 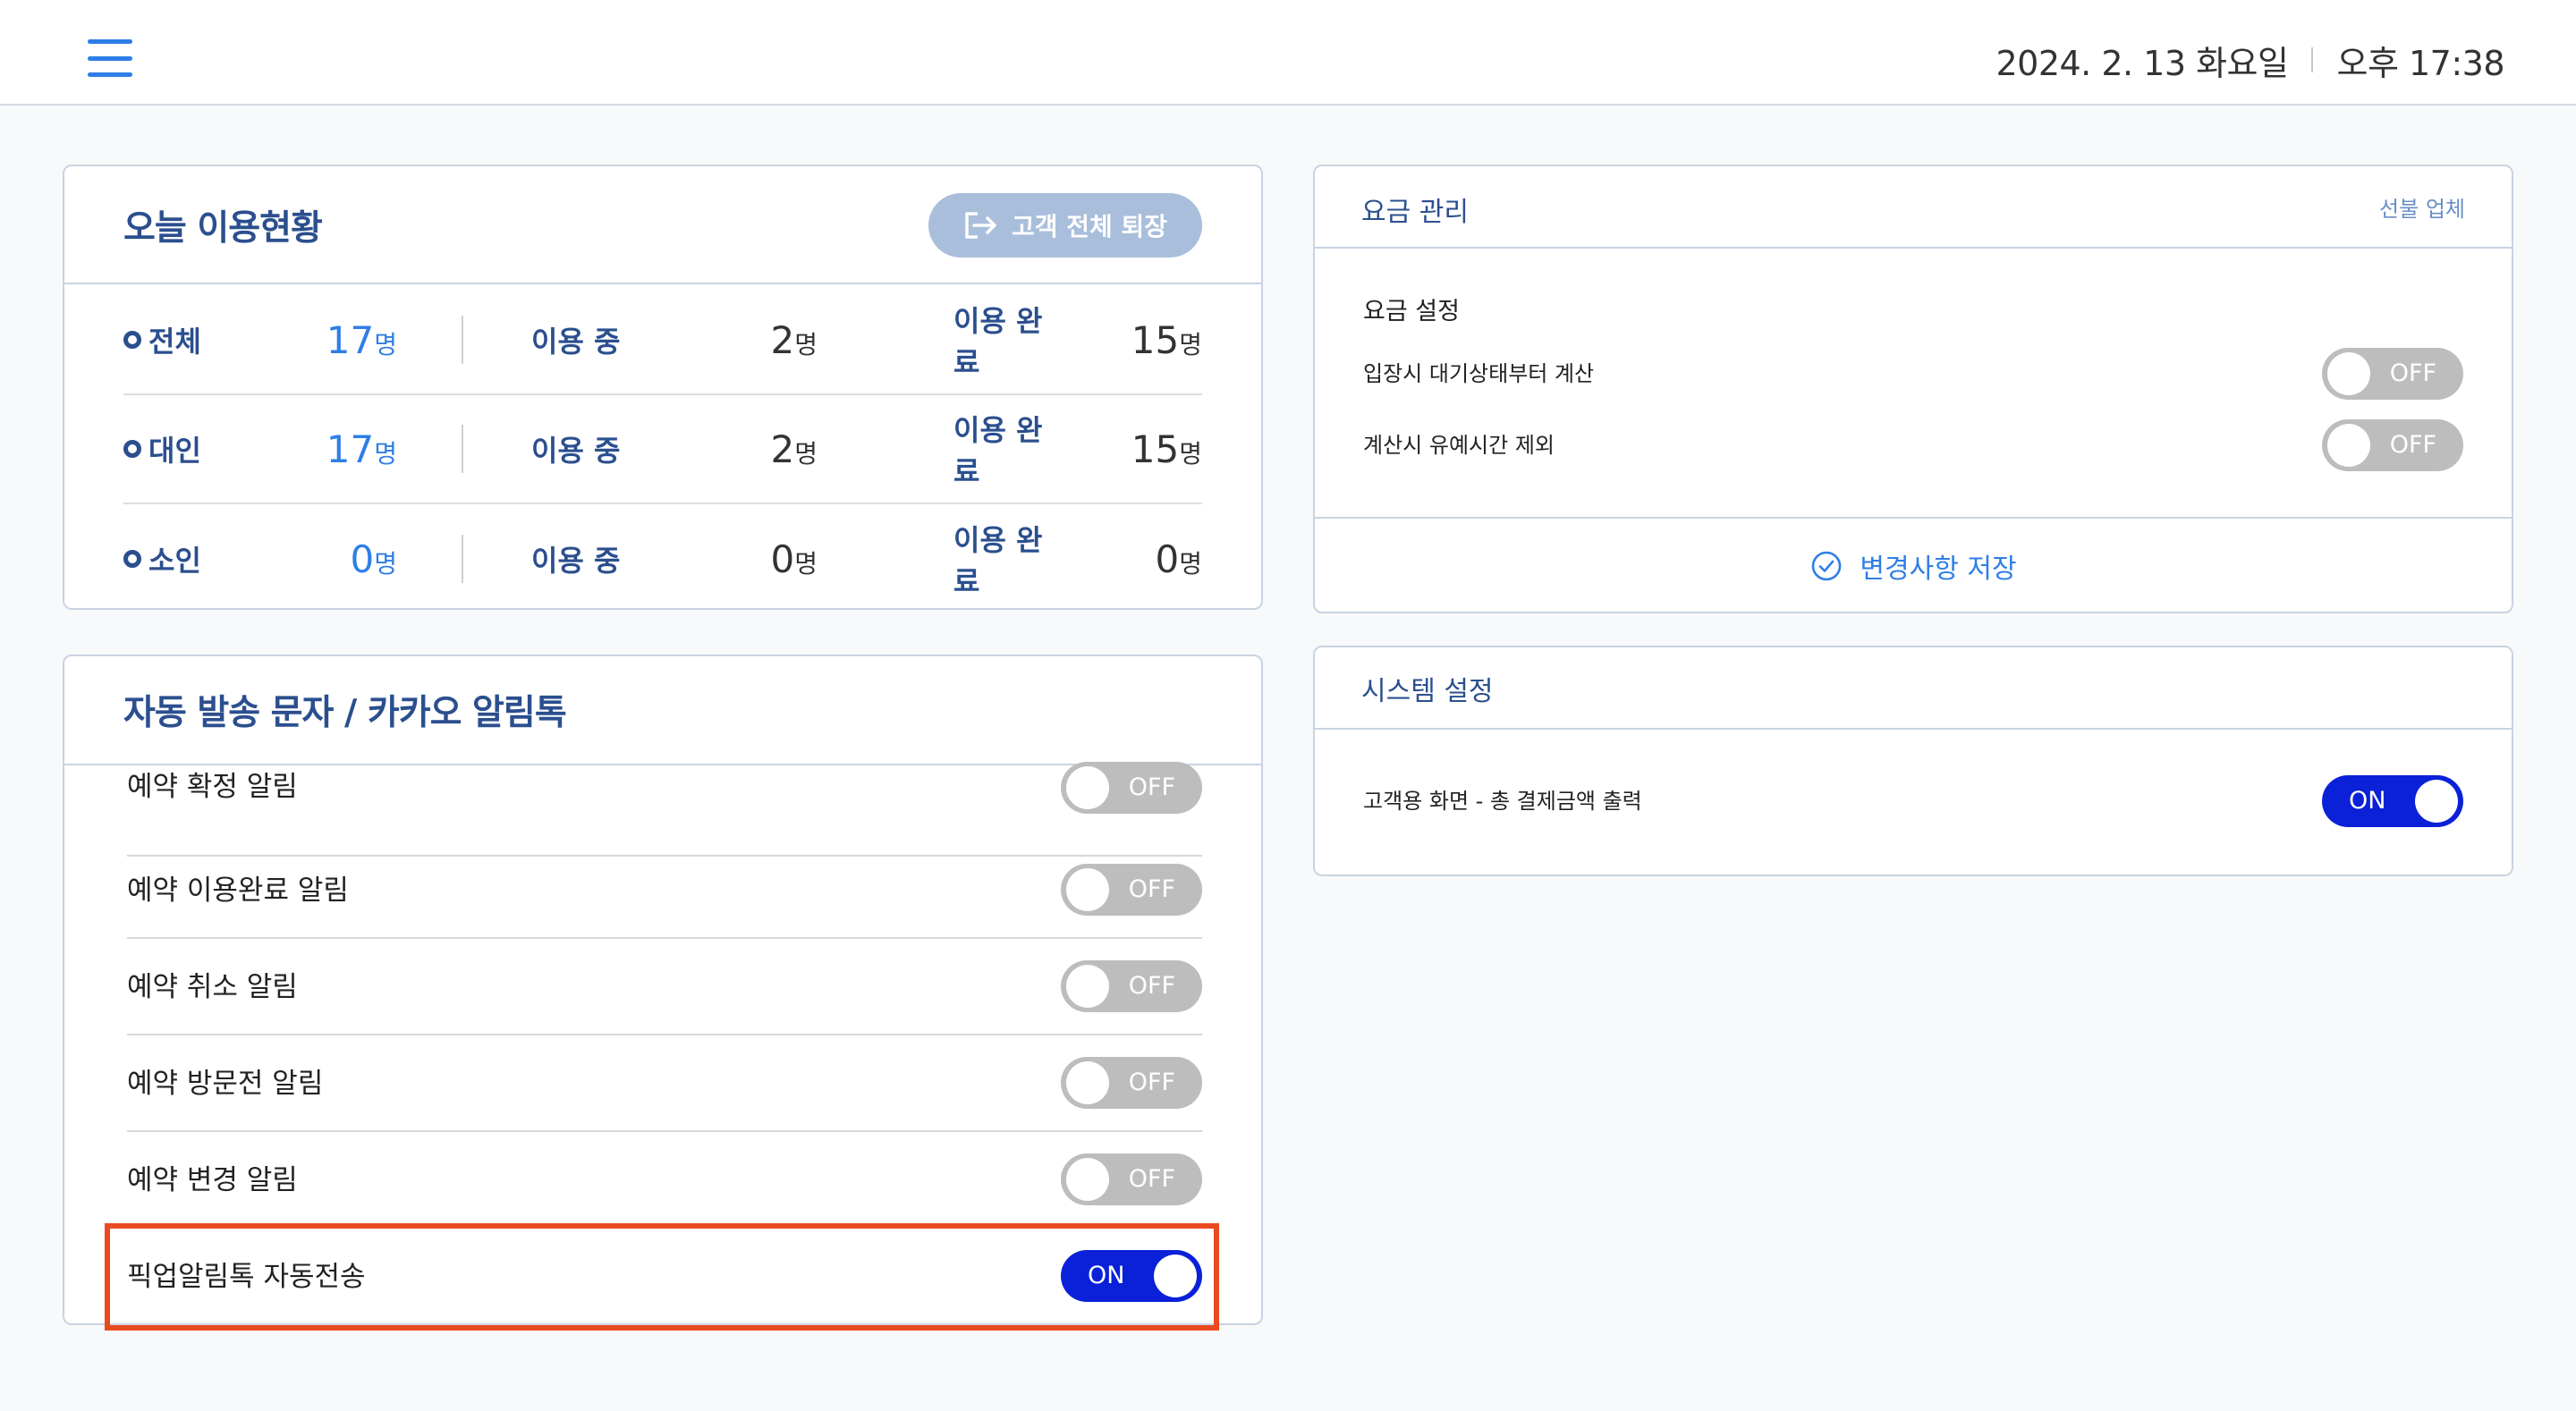 What do you see at coordinates (1502, 802) in the screenshot?
I see `system-setting-label: 고객용 화면 - 총 결제금액 출력` at bounding box center [1502, 802].